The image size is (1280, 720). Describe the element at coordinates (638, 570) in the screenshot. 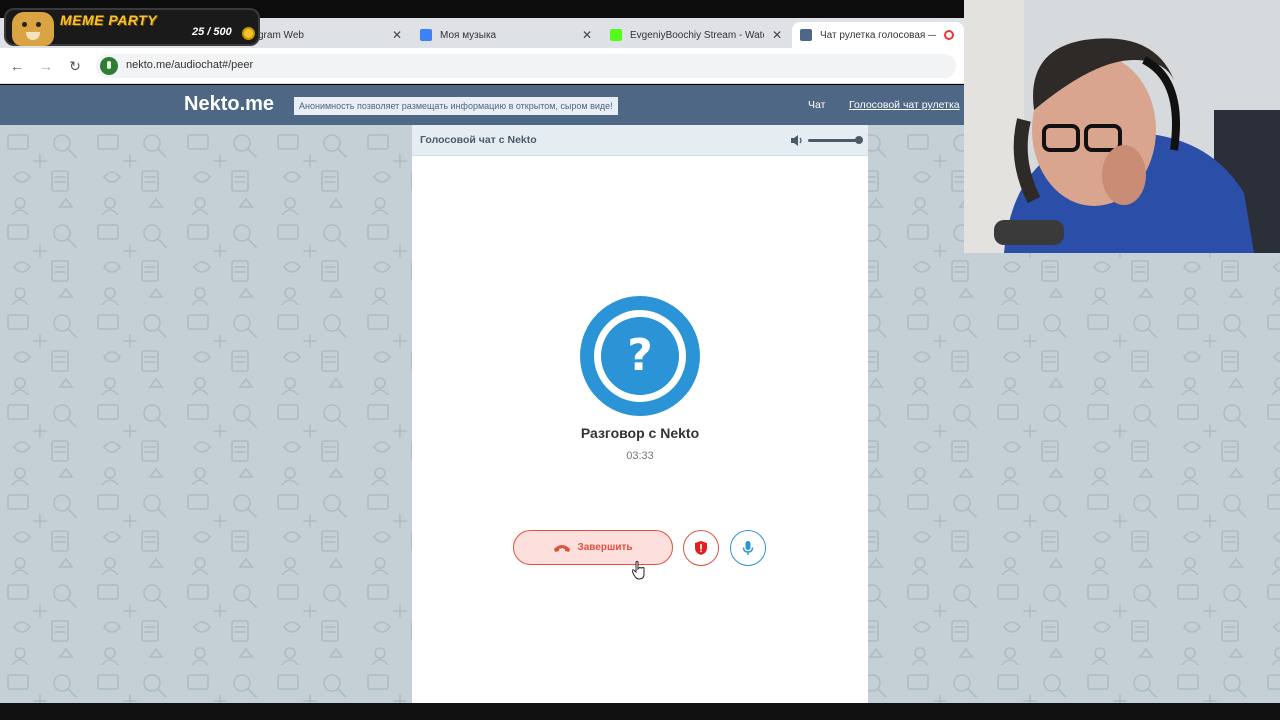

I see `hand-cursor-icon` at that location.